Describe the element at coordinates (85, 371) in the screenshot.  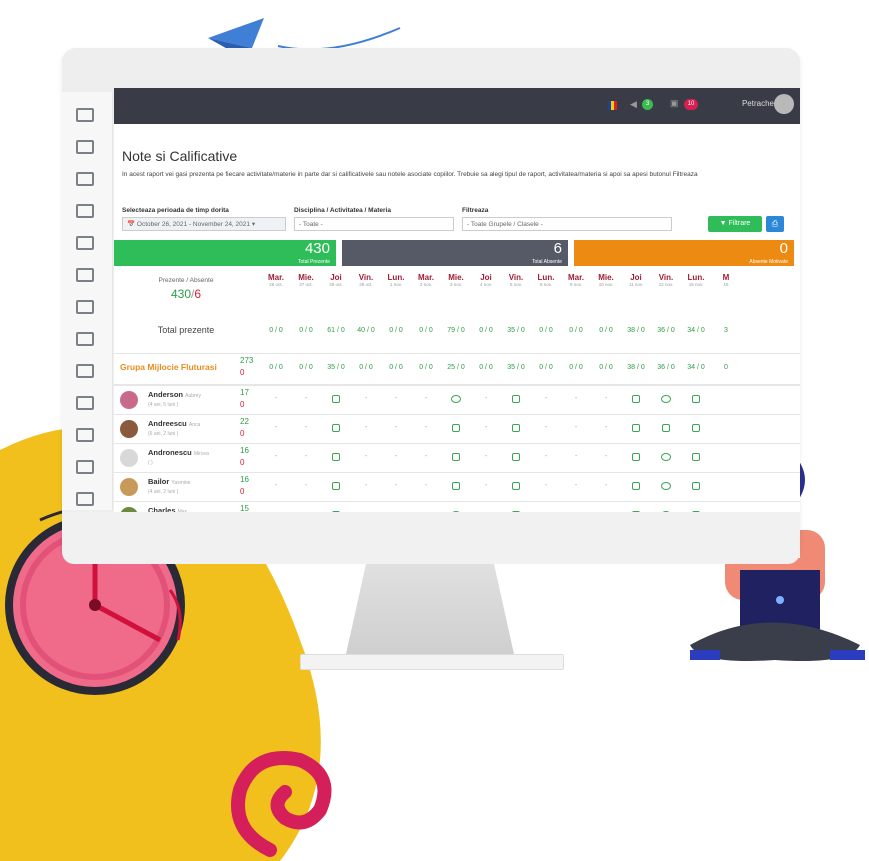
I see `calendar-icon` at that location.